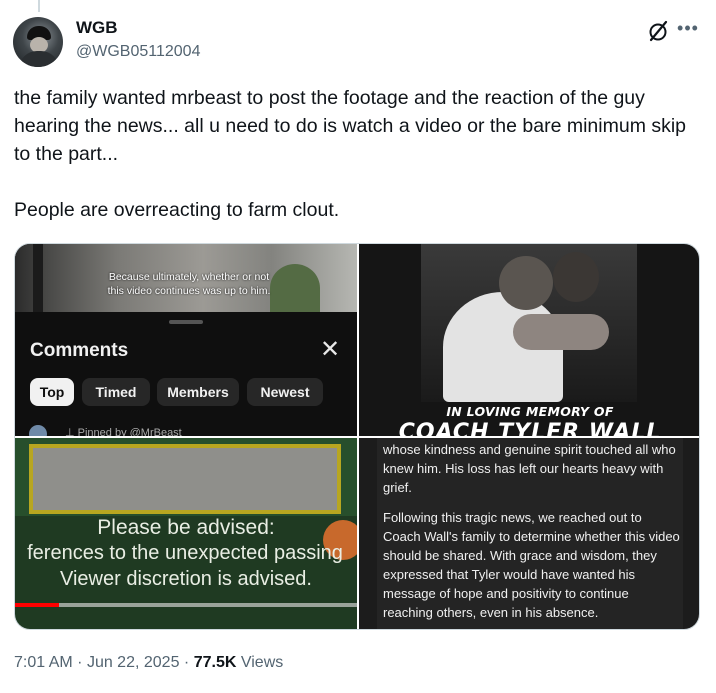  I want to click on avatar, so click(38, 42).